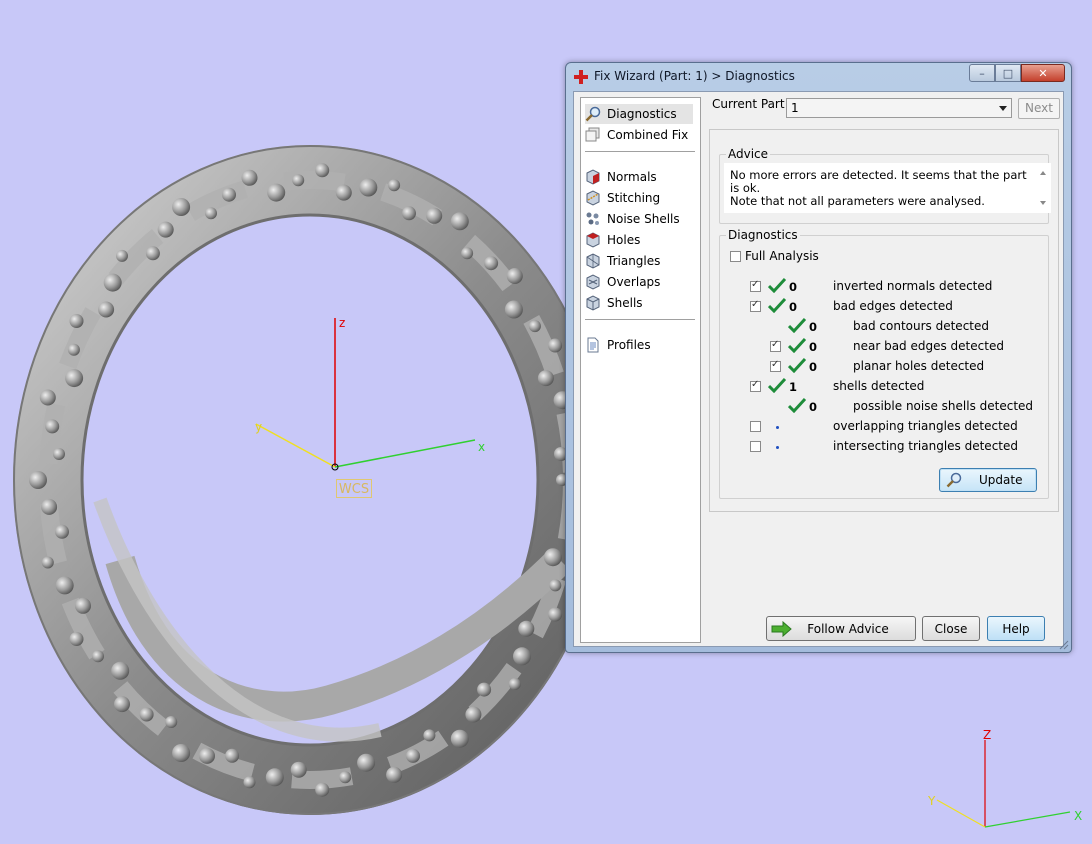 Image resolution: width=1092 pixels, height=844 pixels. I want to click on full-analysis-label: Full Analysis, so click(782, 256).